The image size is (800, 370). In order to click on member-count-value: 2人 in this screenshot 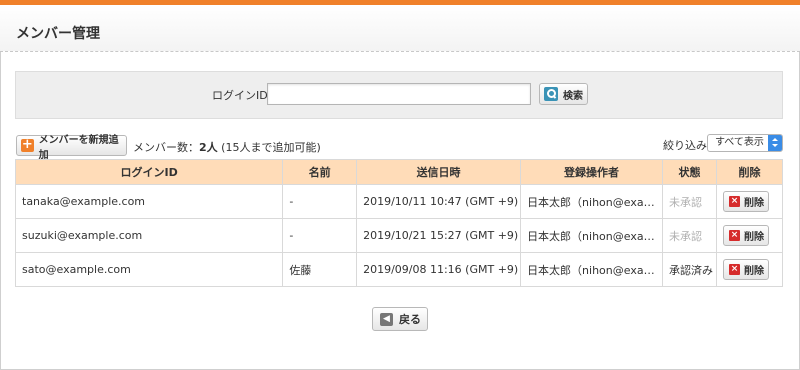, I will do `click(208, 147)`.